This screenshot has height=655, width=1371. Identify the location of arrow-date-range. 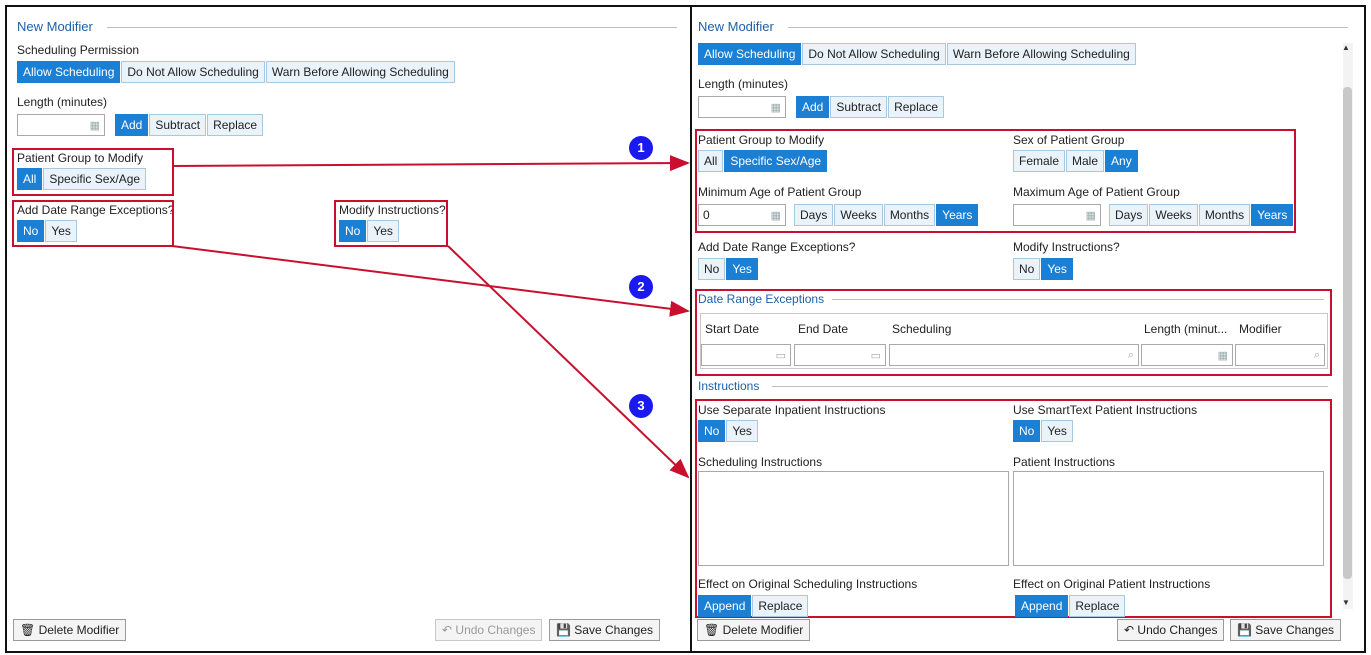
(430, 281).